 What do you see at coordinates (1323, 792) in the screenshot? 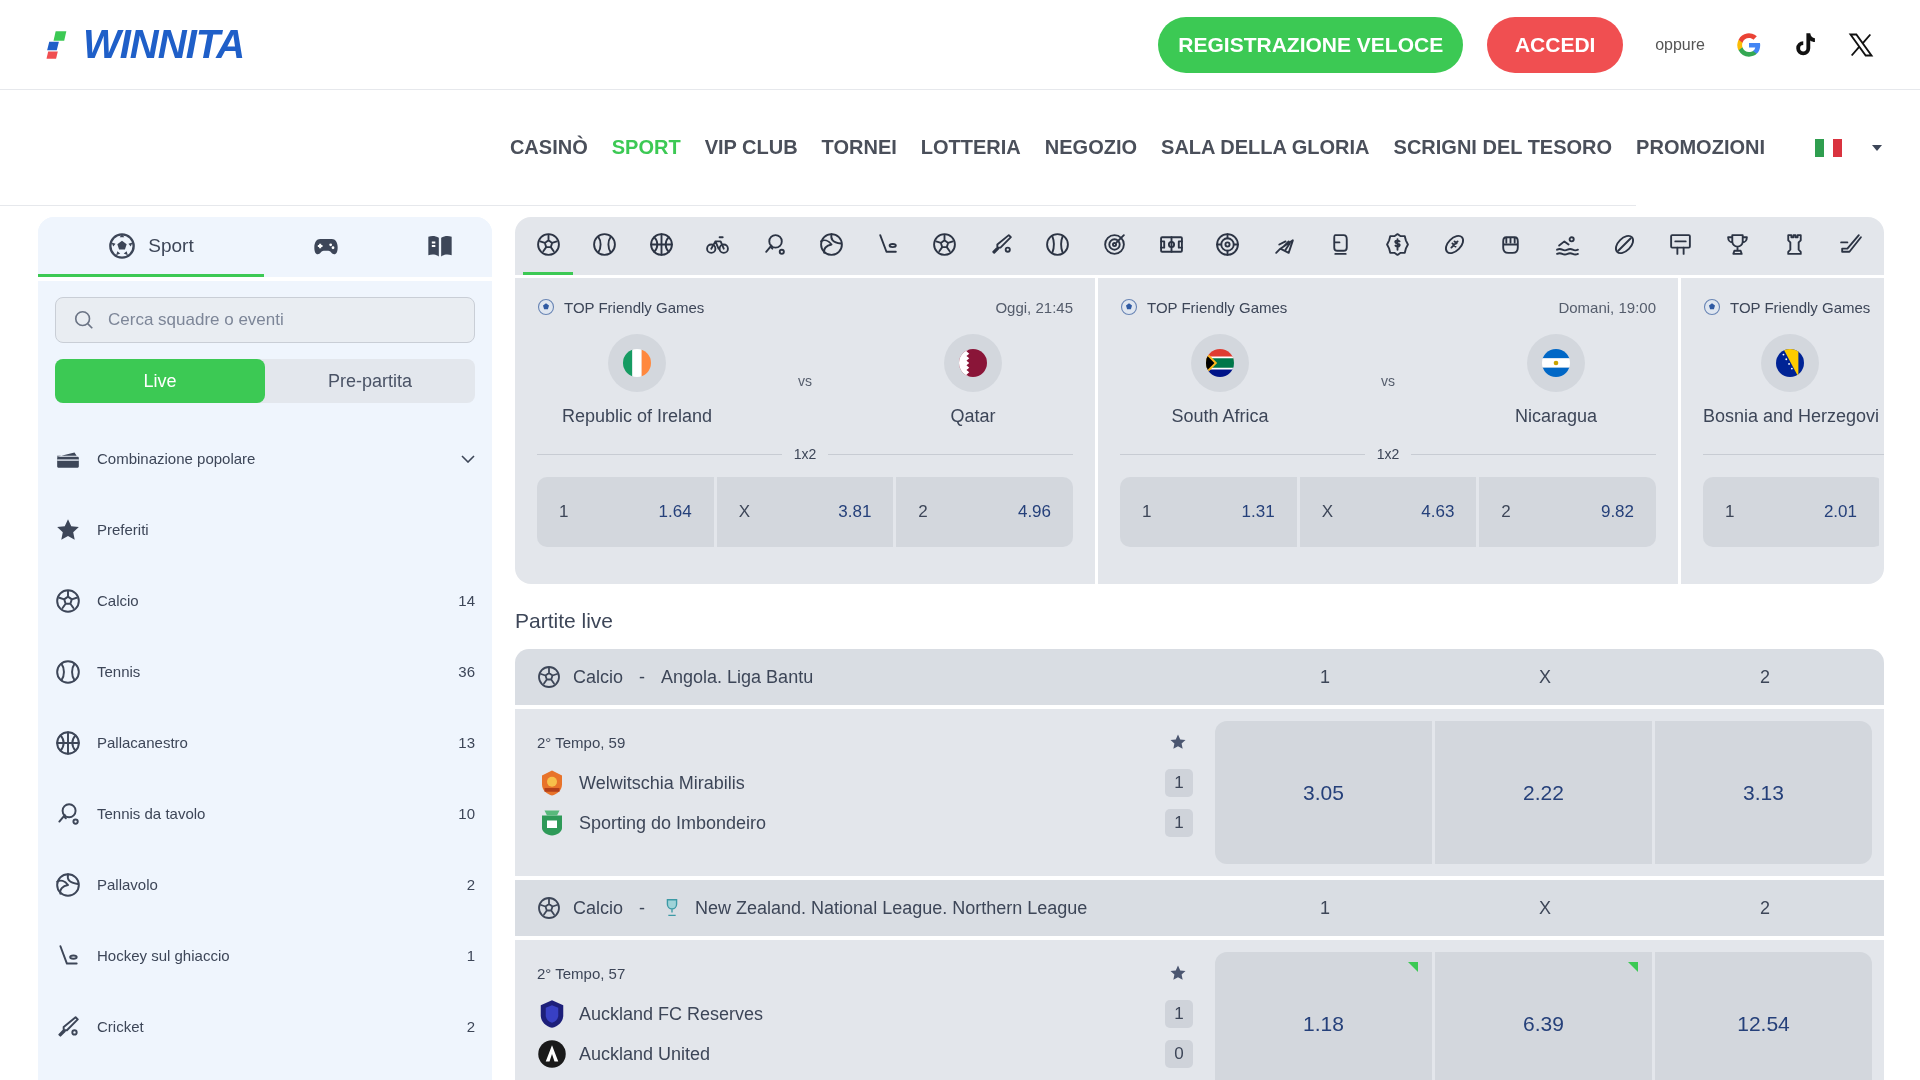
I see `odds-button: 3.05` at bounding box center [1323, 792].